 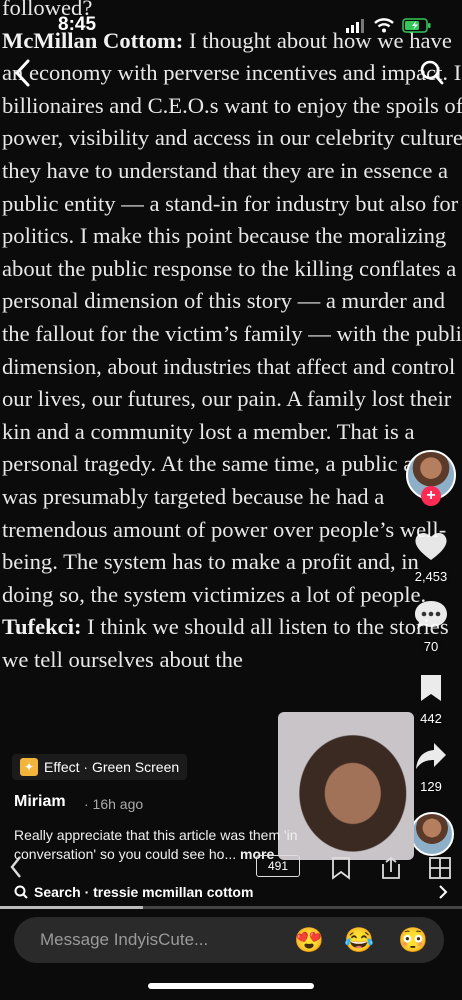 I want to click on search-icon, so click(x=432, y=73).